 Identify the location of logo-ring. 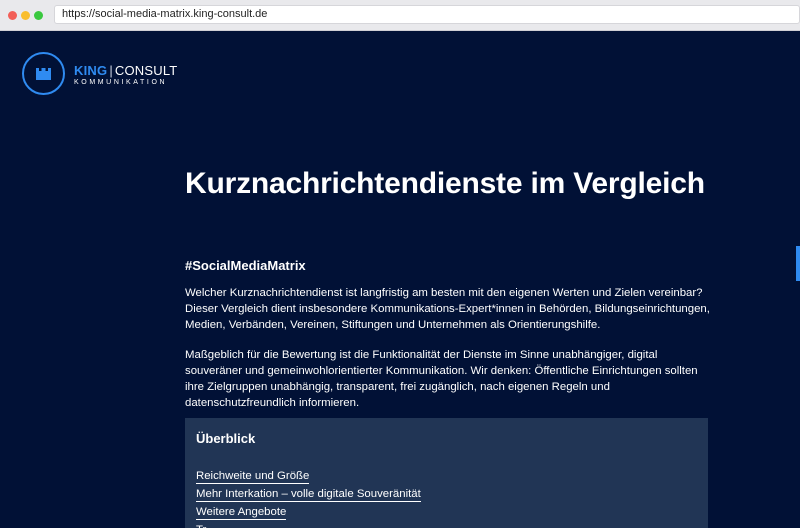
(43, 73).